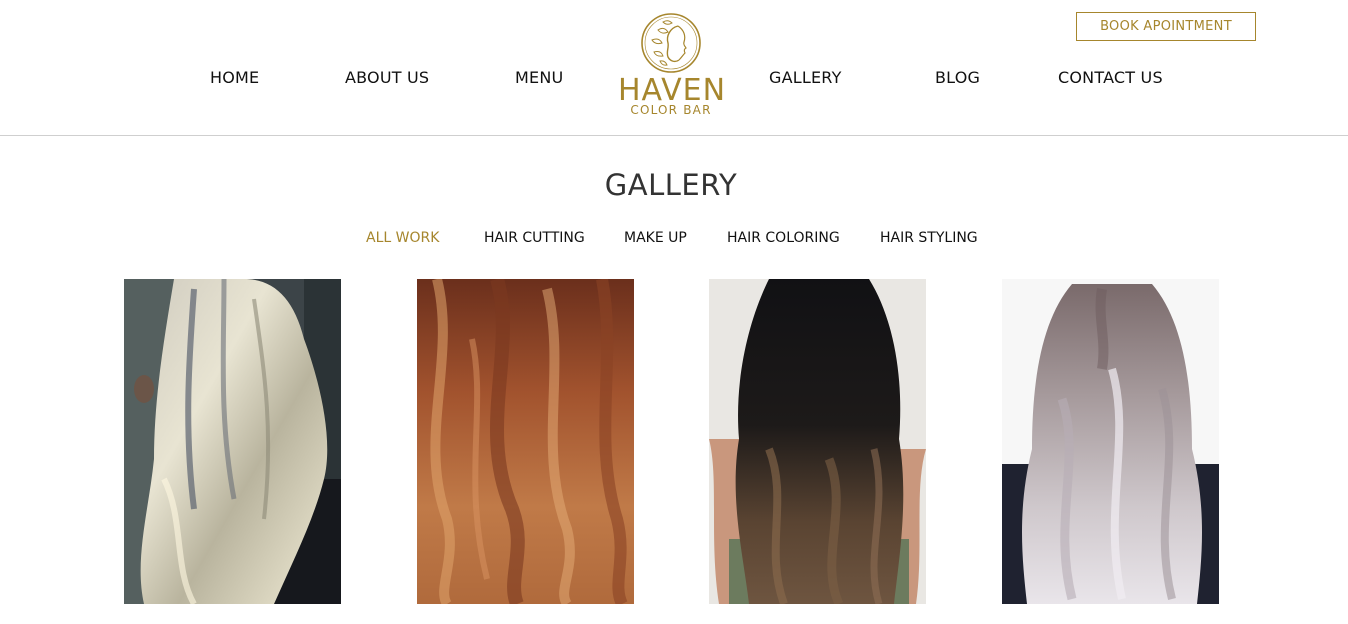  Describe the element at coordinates (1110, 441) in the screenshot. I see `gallery-photo-ash-silver-waves` at that location.